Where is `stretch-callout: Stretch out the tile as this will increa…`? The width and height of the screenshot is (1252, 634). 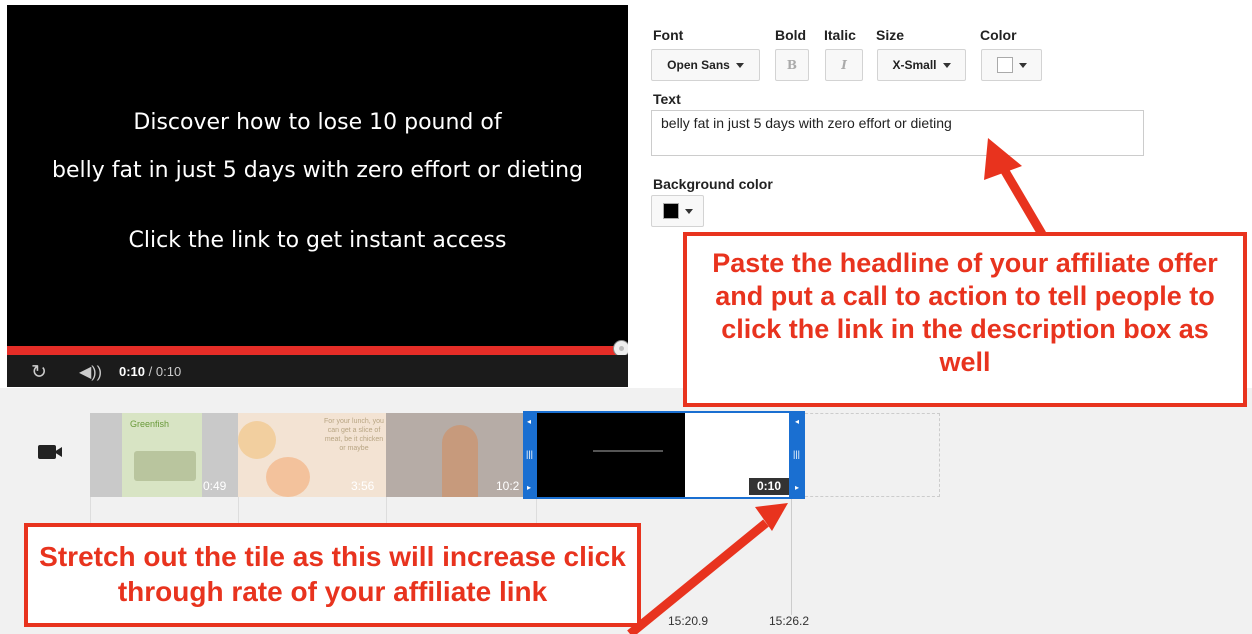 stretch-callout: Stretch out the tile as this will increa… is located at coordinates (332, 575).